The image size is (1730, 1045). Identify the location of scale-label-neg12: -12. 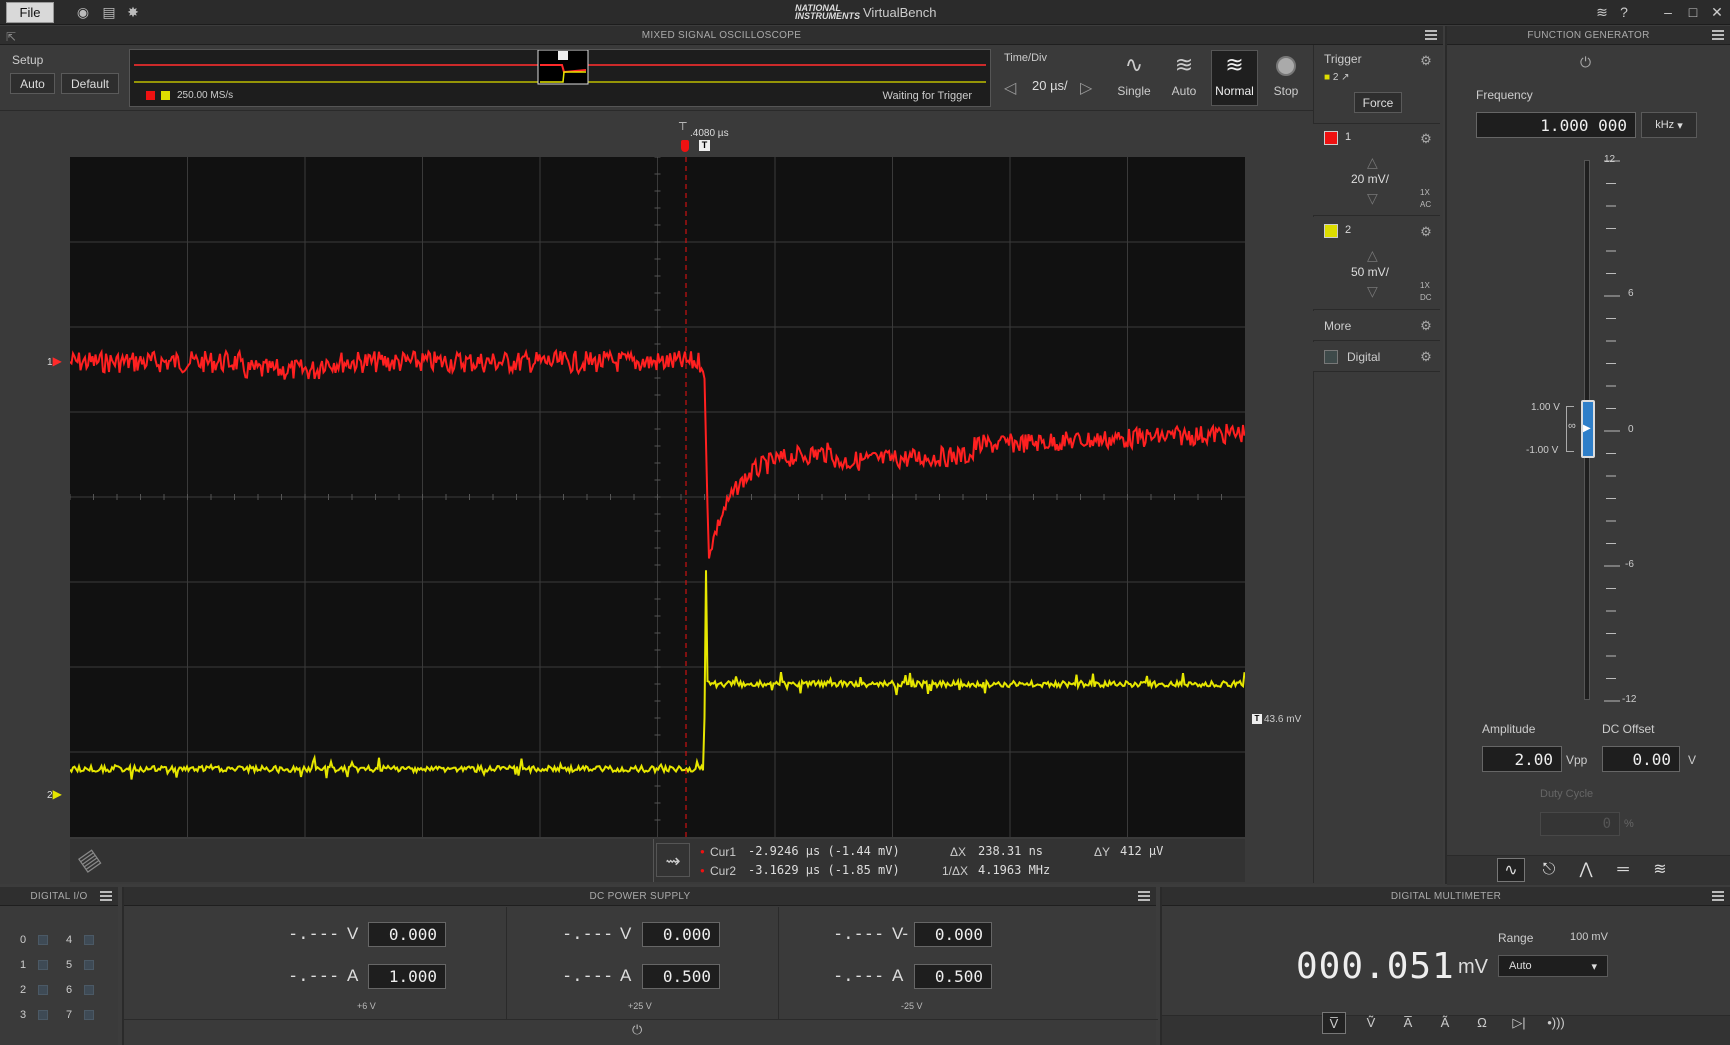
(1629, 699).